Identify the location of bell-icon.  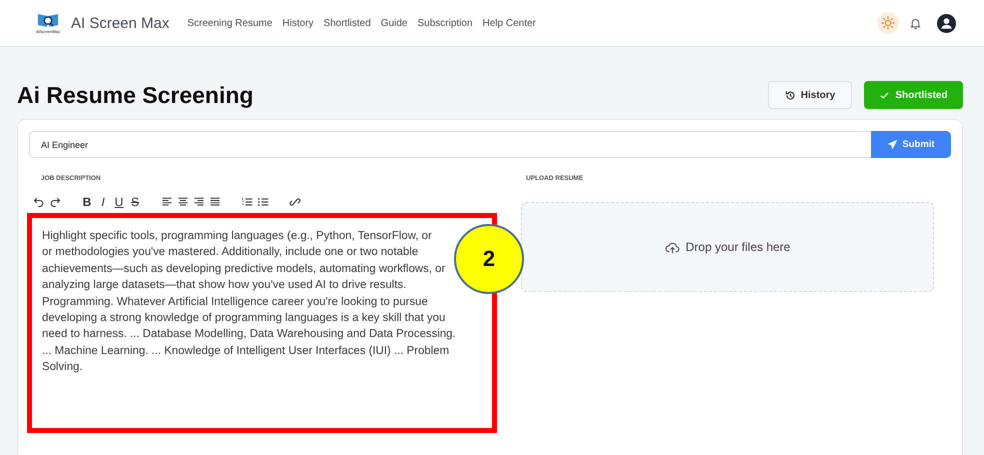
(915, 23).